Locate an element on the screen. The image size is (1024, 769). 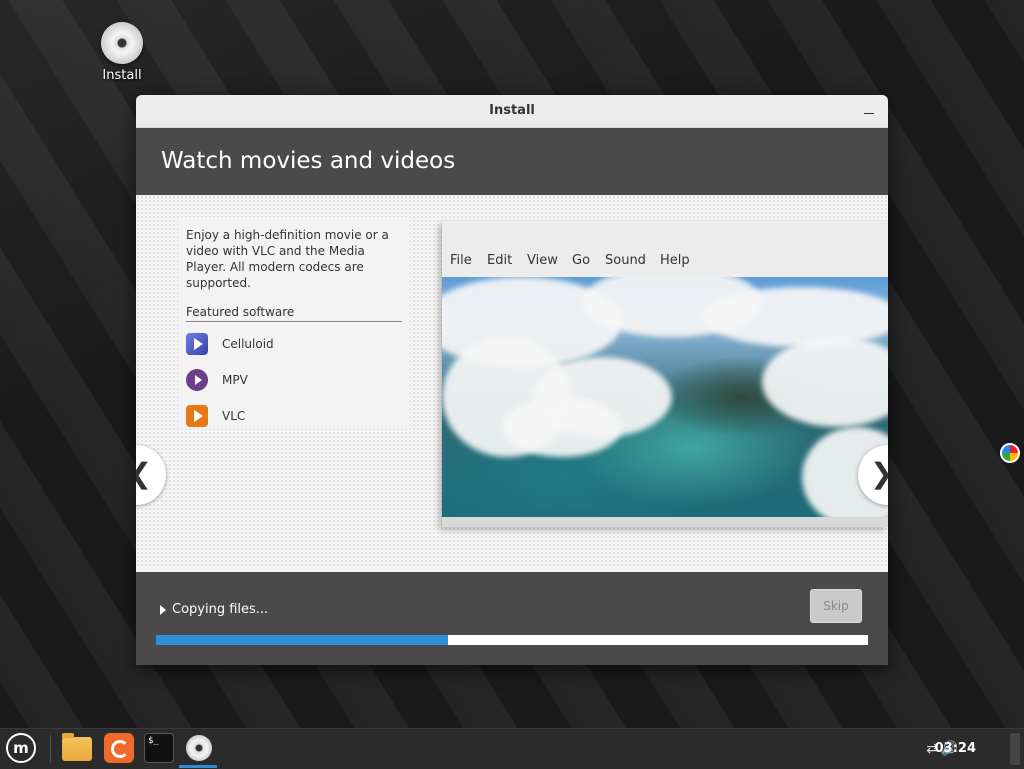
desktop-install-icon: Install is located at coordinates (122, 52).